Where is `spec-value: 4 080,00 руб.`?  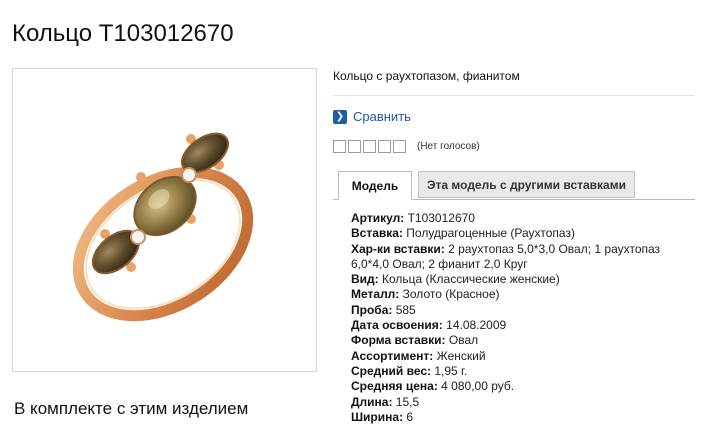
spec-value: 4 080,00 руб. is located at coordinates (476, 386).